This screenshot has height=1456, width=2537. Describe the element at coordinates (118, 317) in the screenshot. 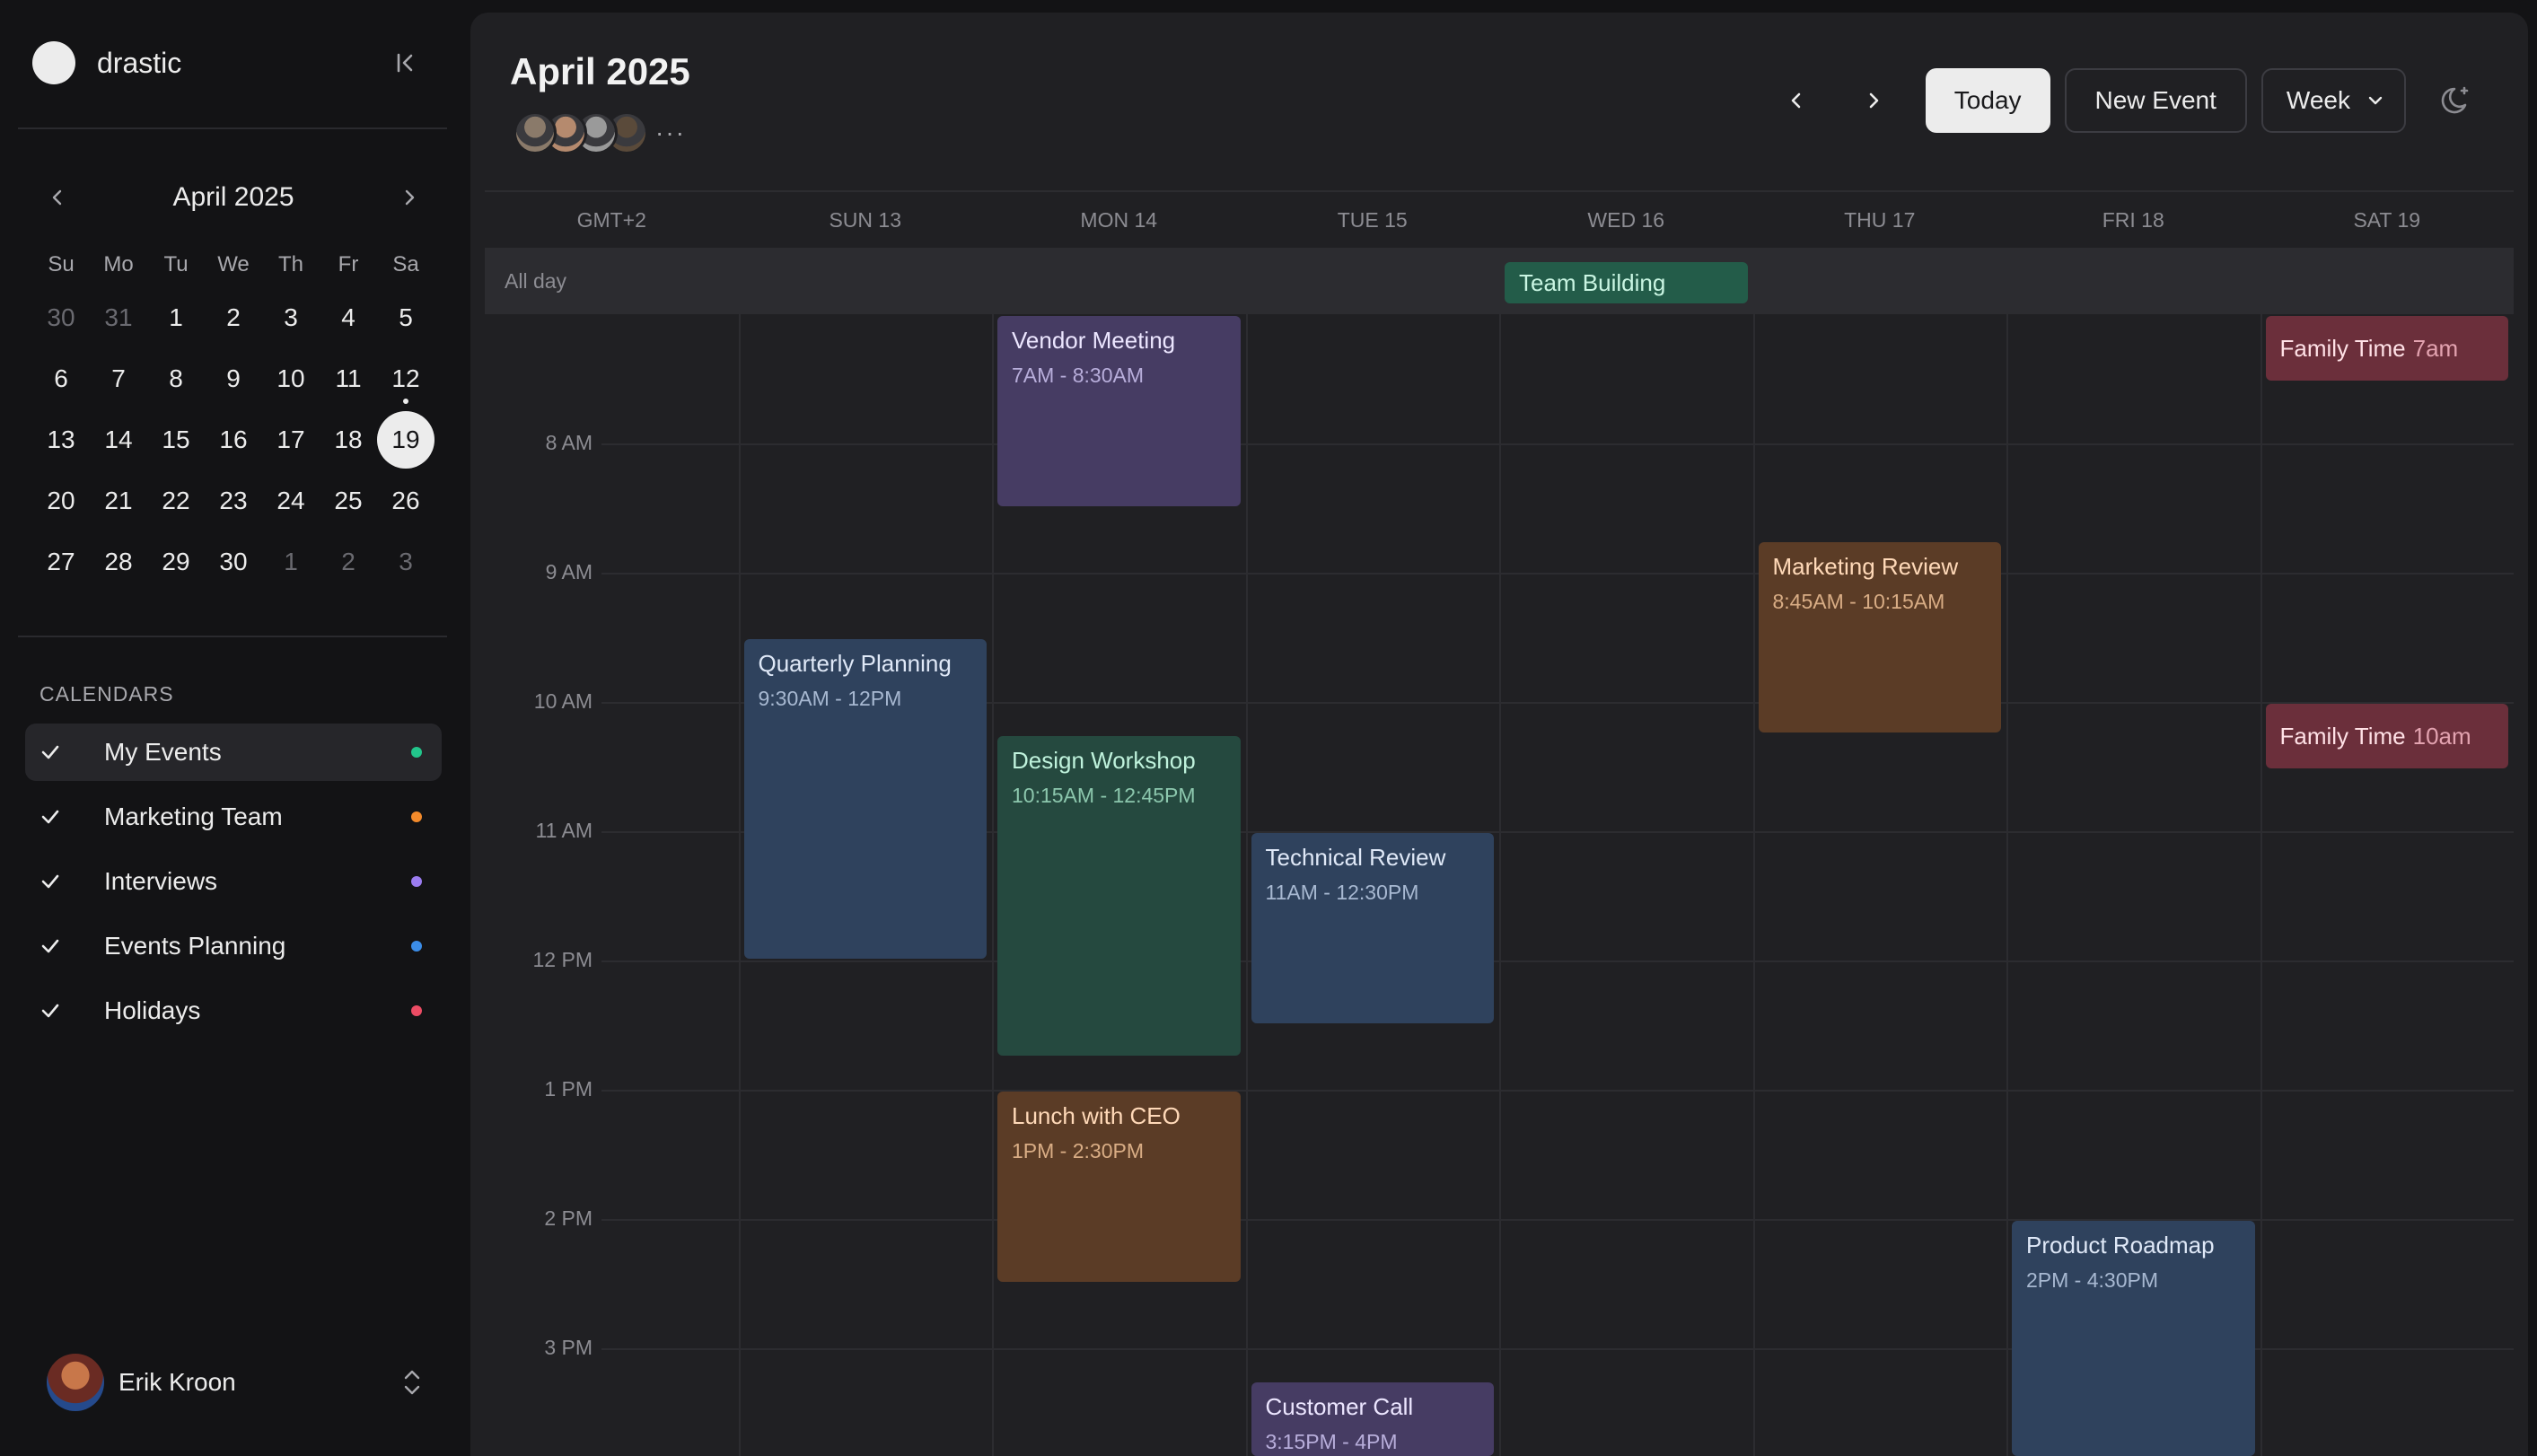

I see `mini-calendar-day: 31` at that location.